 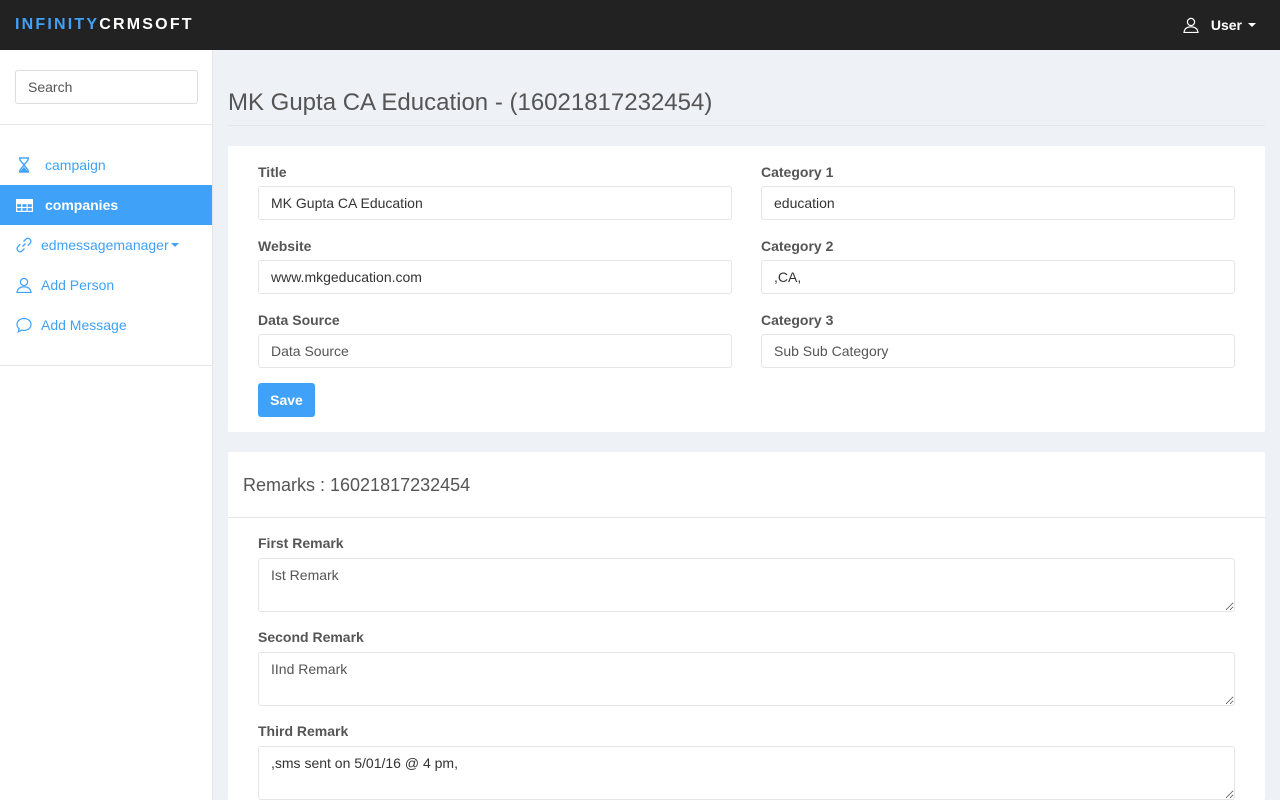 What do you see at coordinates (470, 102) in the screenshot?
I see `page-title: MK Gupta CA Education - (16021817232454)` at bounding box center [470, 102].